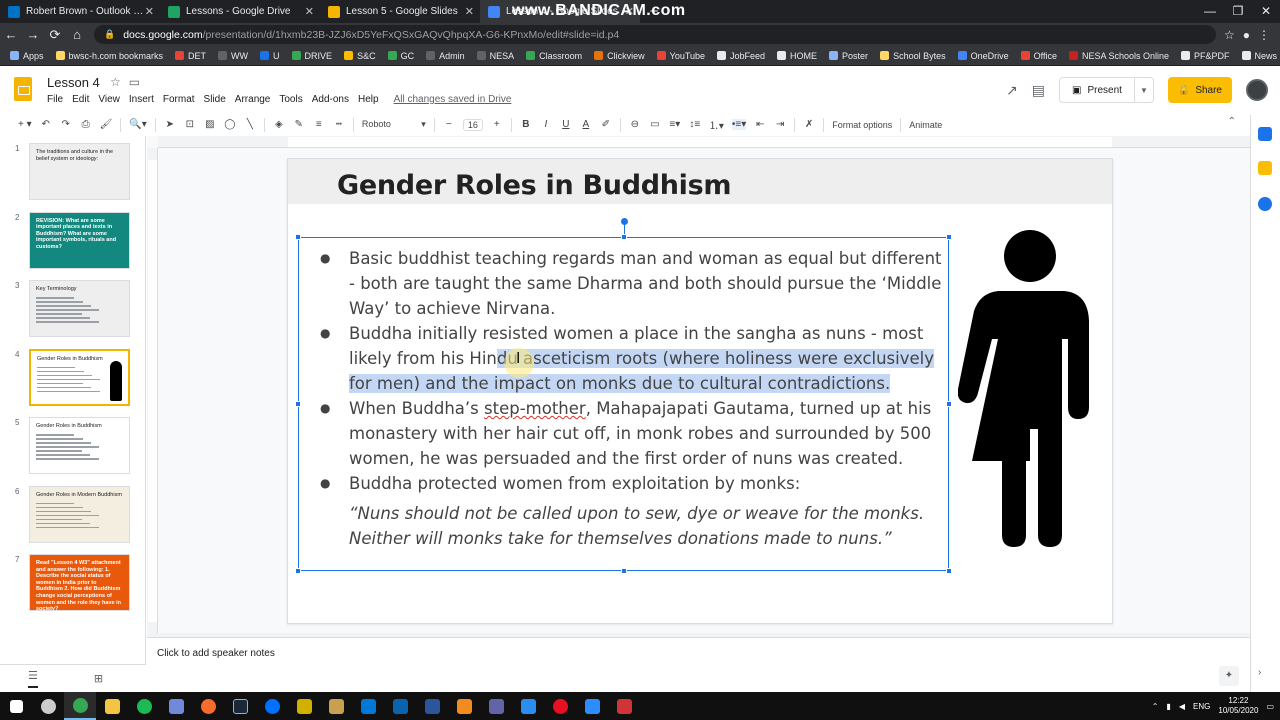  What do you see at coordinates (741, 56) in the screenshot?
I see `bookmark-jobfeed: JobFeed` at bounding box center [741, 56].